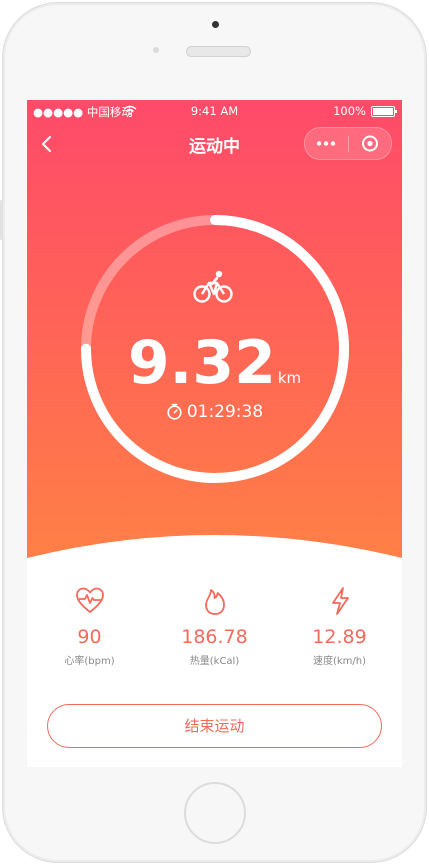  I want to click on heart-rate-icon, so click(89, 600).